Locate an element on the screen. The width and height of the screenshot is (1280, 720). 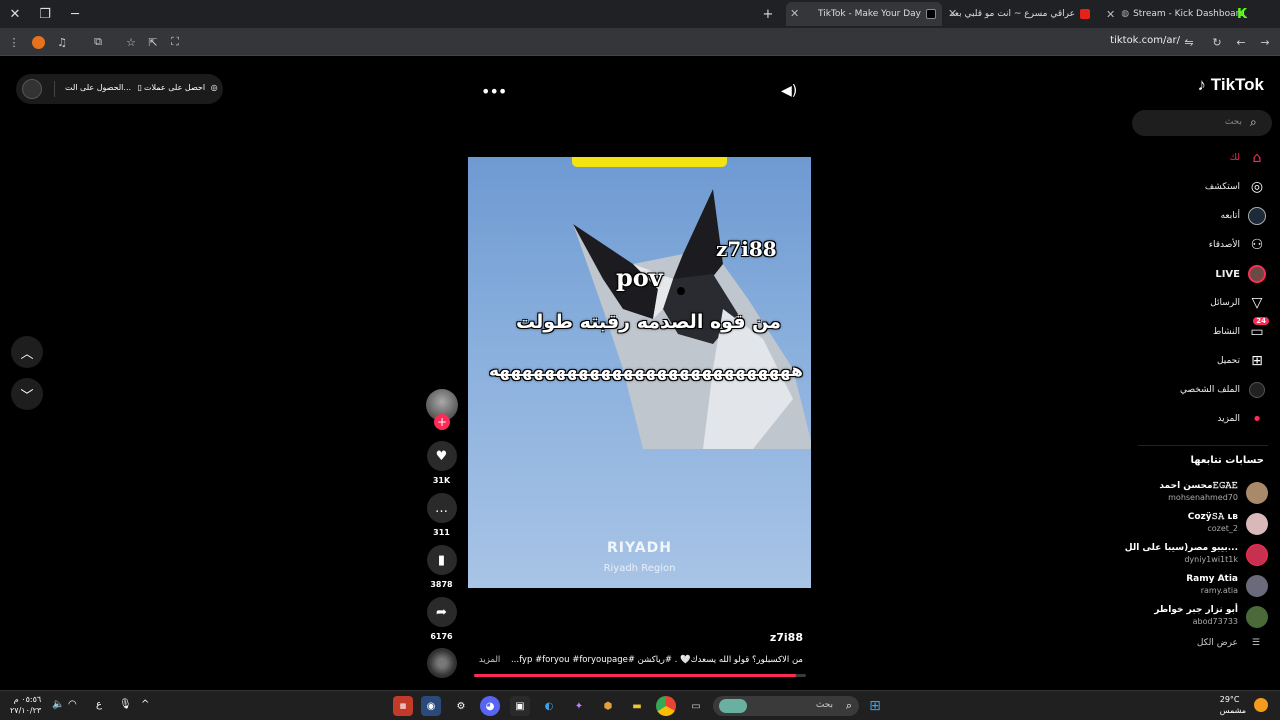
see-all-link: عرض الكل ☰ is located at coordinates (1228, 643).